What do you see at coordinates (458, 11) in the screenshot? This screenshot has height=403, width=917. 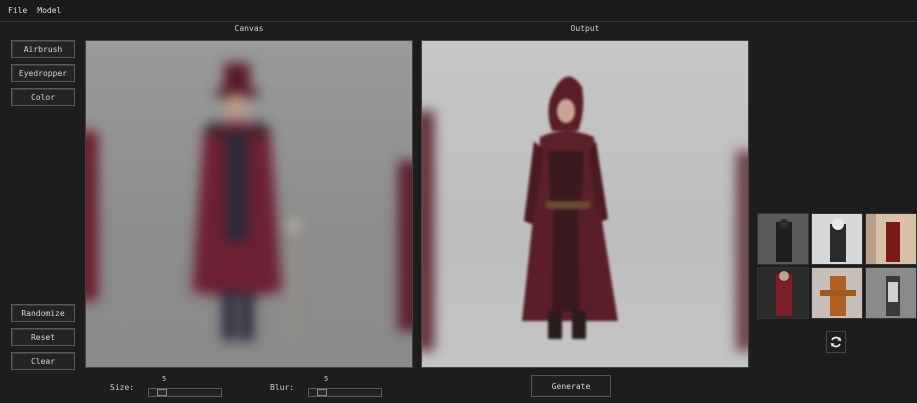 I see `menu-bar: File Model` at bounding box center [458, 11].